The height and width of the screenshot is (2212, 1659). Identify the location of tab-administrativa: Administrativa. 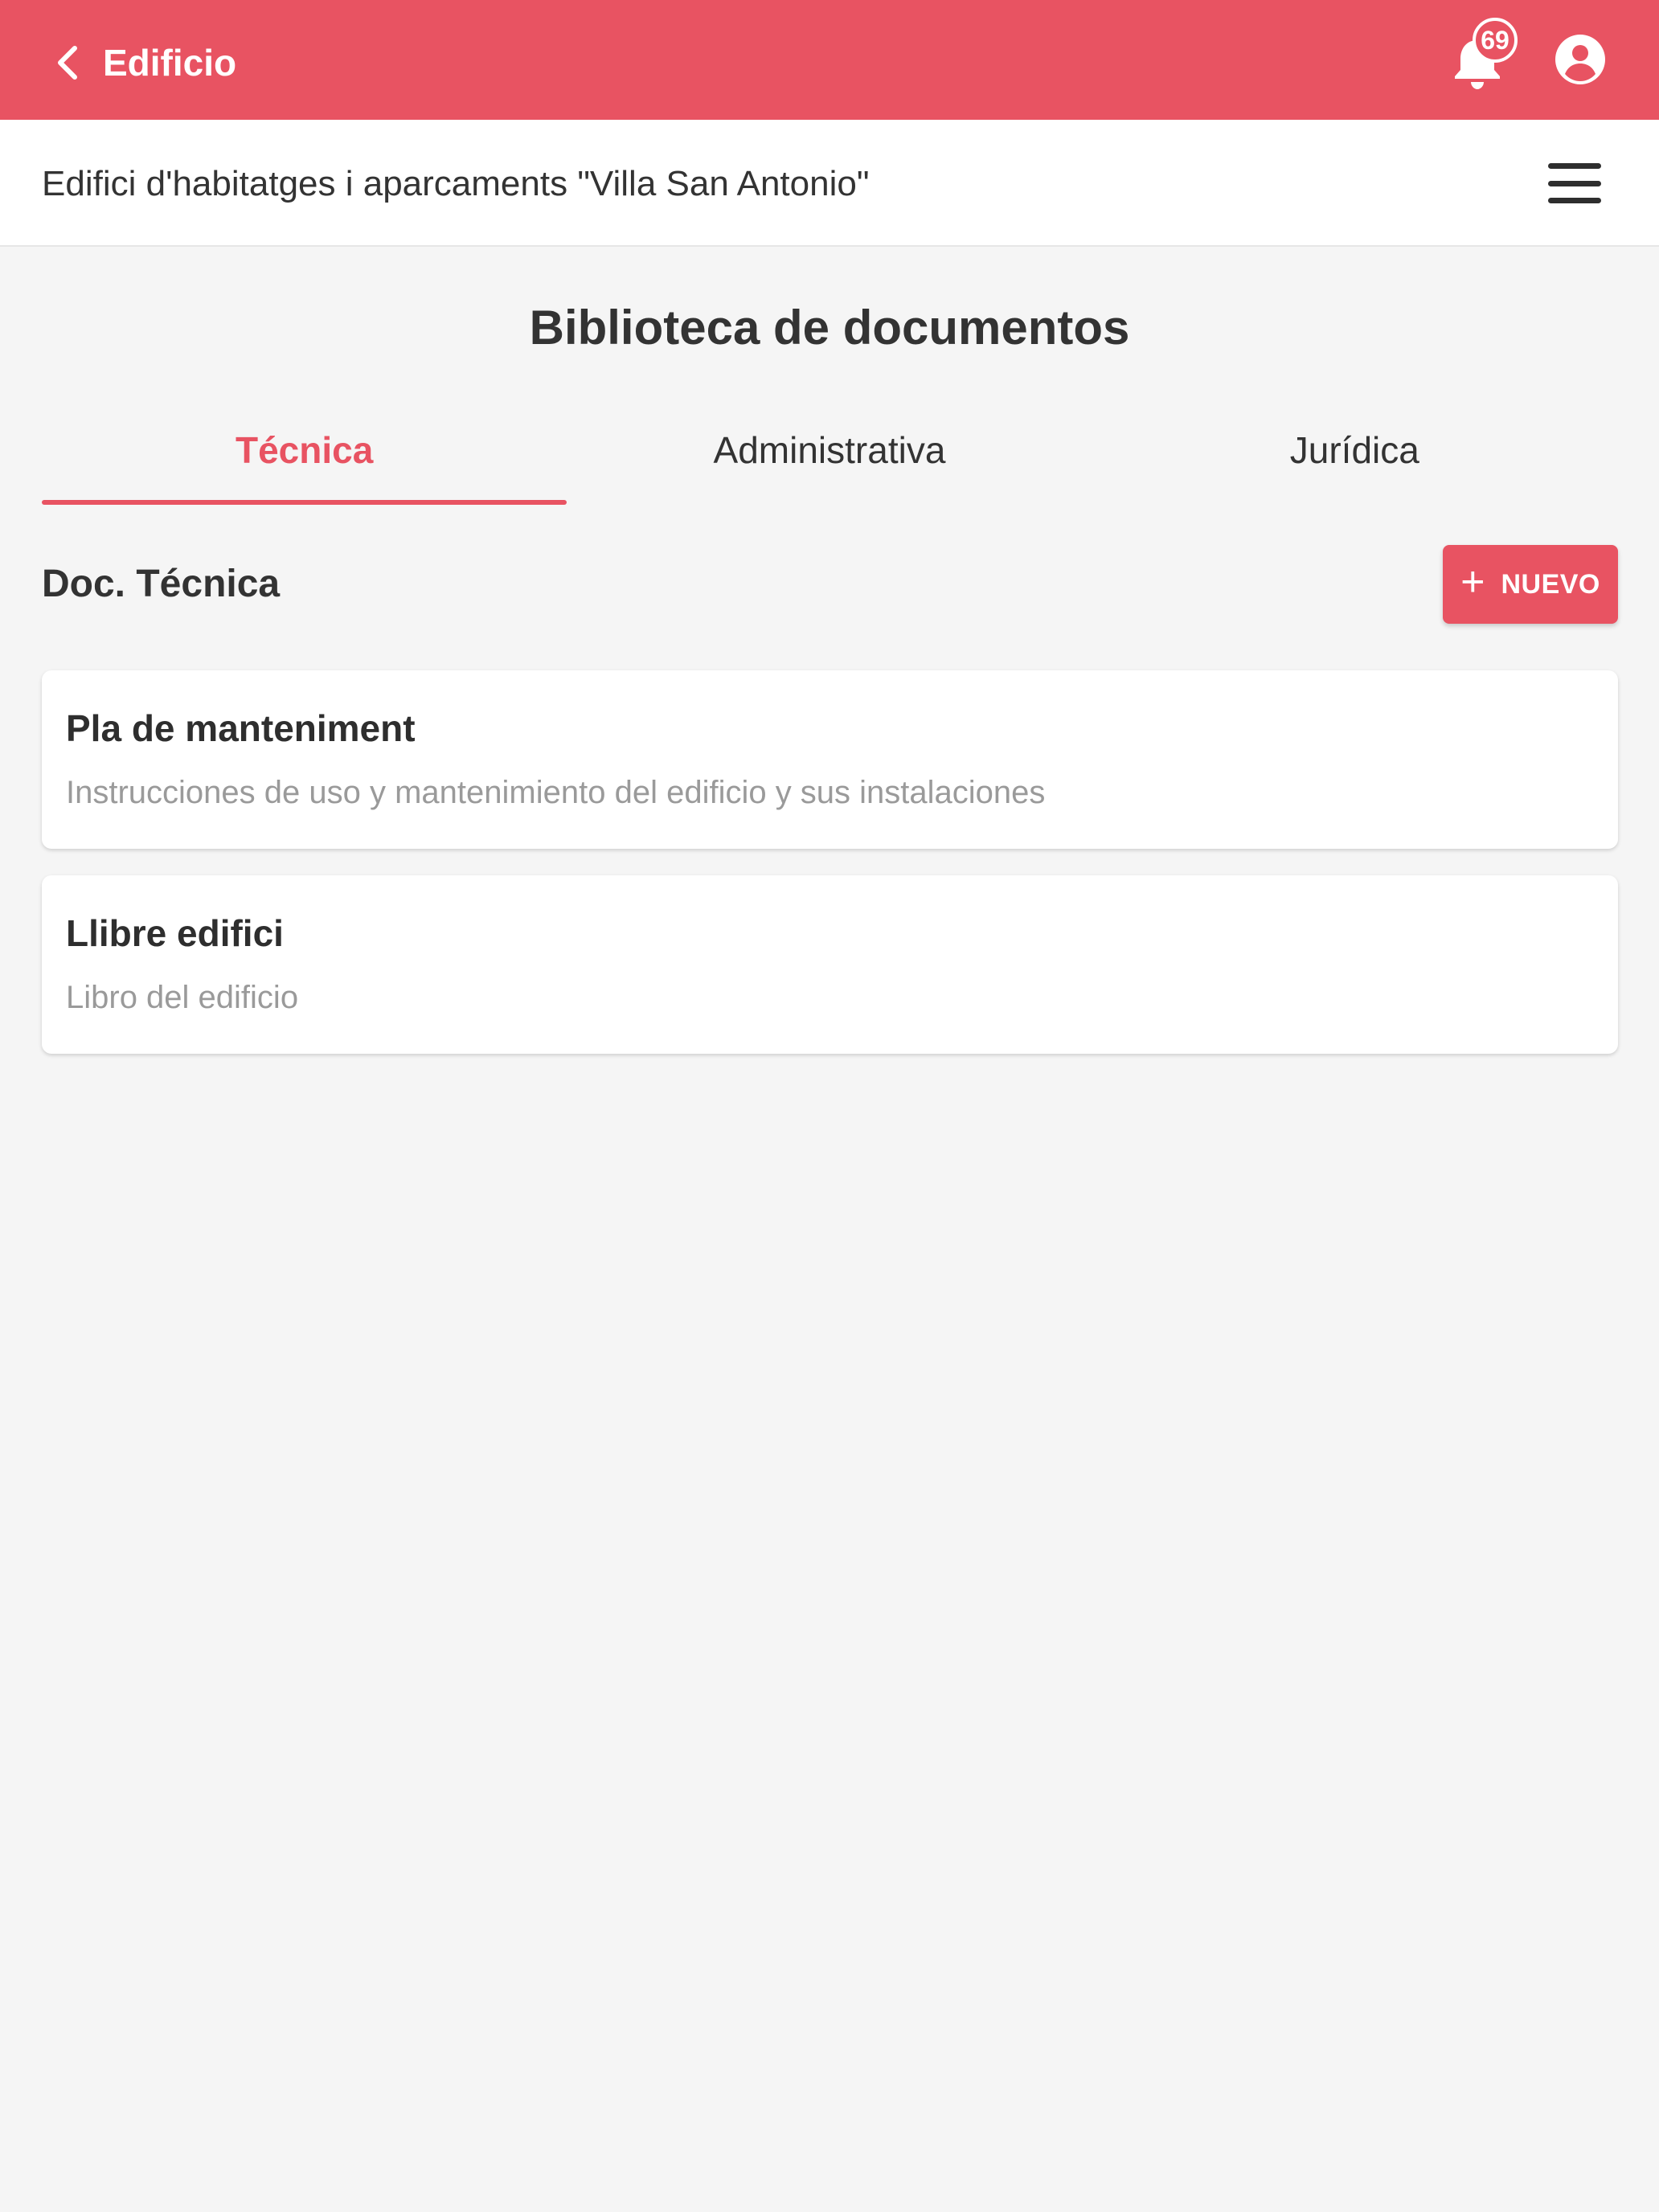
(829, 457).